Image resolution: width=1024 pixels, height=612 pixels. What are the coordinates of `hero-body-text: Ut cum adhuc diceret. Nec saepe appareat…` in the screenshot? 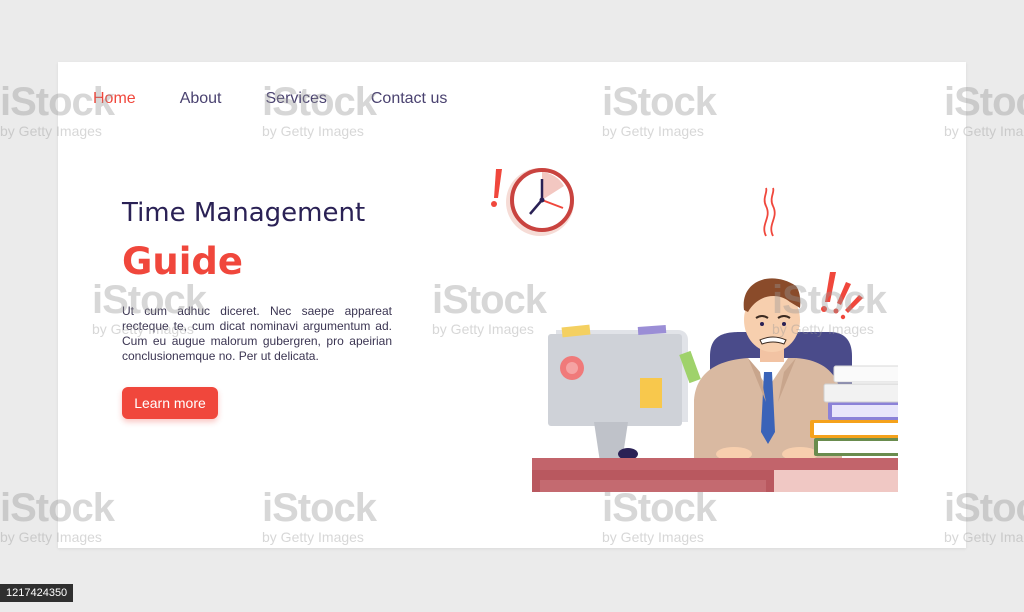 It's located at (257, 333).